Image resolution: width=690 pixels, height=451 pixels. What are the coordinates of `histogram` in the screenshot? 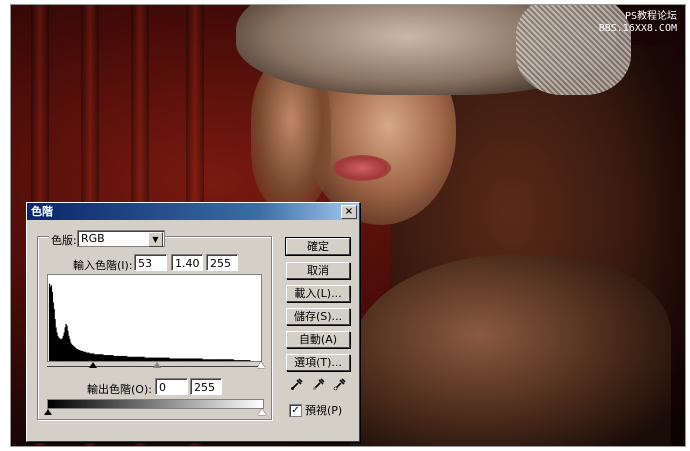 It's located at (154, 318).